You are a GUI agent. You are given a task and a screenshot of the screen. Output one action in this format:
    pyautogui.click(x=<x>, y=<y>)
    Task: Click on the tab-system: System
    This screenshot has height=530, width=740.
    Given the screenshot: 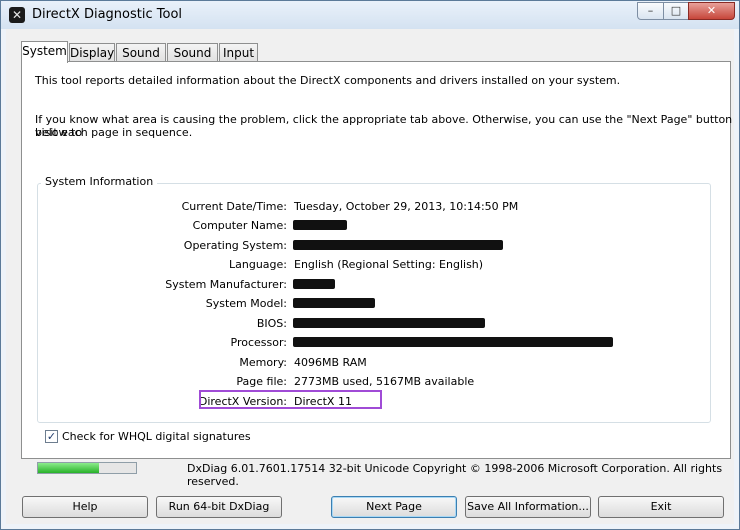 What is the action you would take?
    pyautogui.click(x=44, y=52)
    